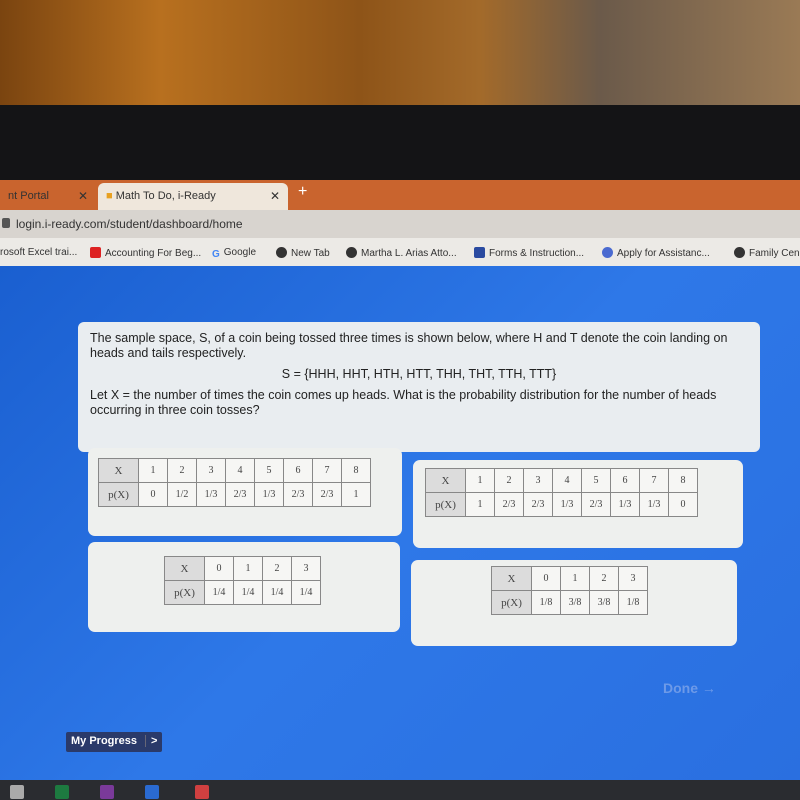 Image resolution: width=800 pixels, height=800 pixels. Describe the element at coordinates (240, 470) in the screenshot. I see `x-value: 4` at that location.